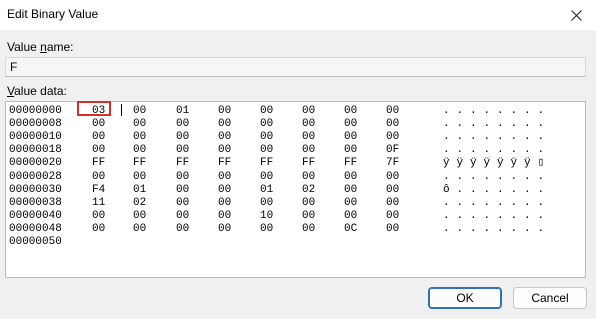 Image resolution: width=596 pixels, height=319 pixels. I want to click on hex-byte: 01, so click(139, 190).